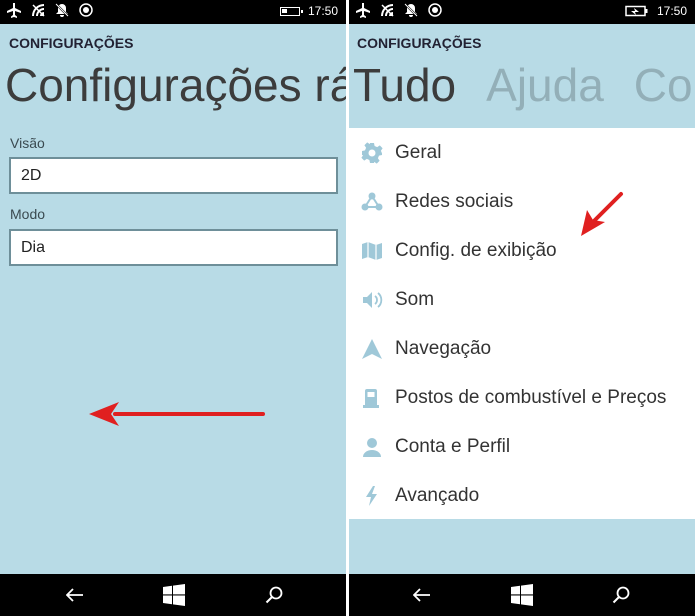 This screenshot has height=616, width=695. I want to click on settings-item-redes-sociais: Redes sociais, so click(437, 202).